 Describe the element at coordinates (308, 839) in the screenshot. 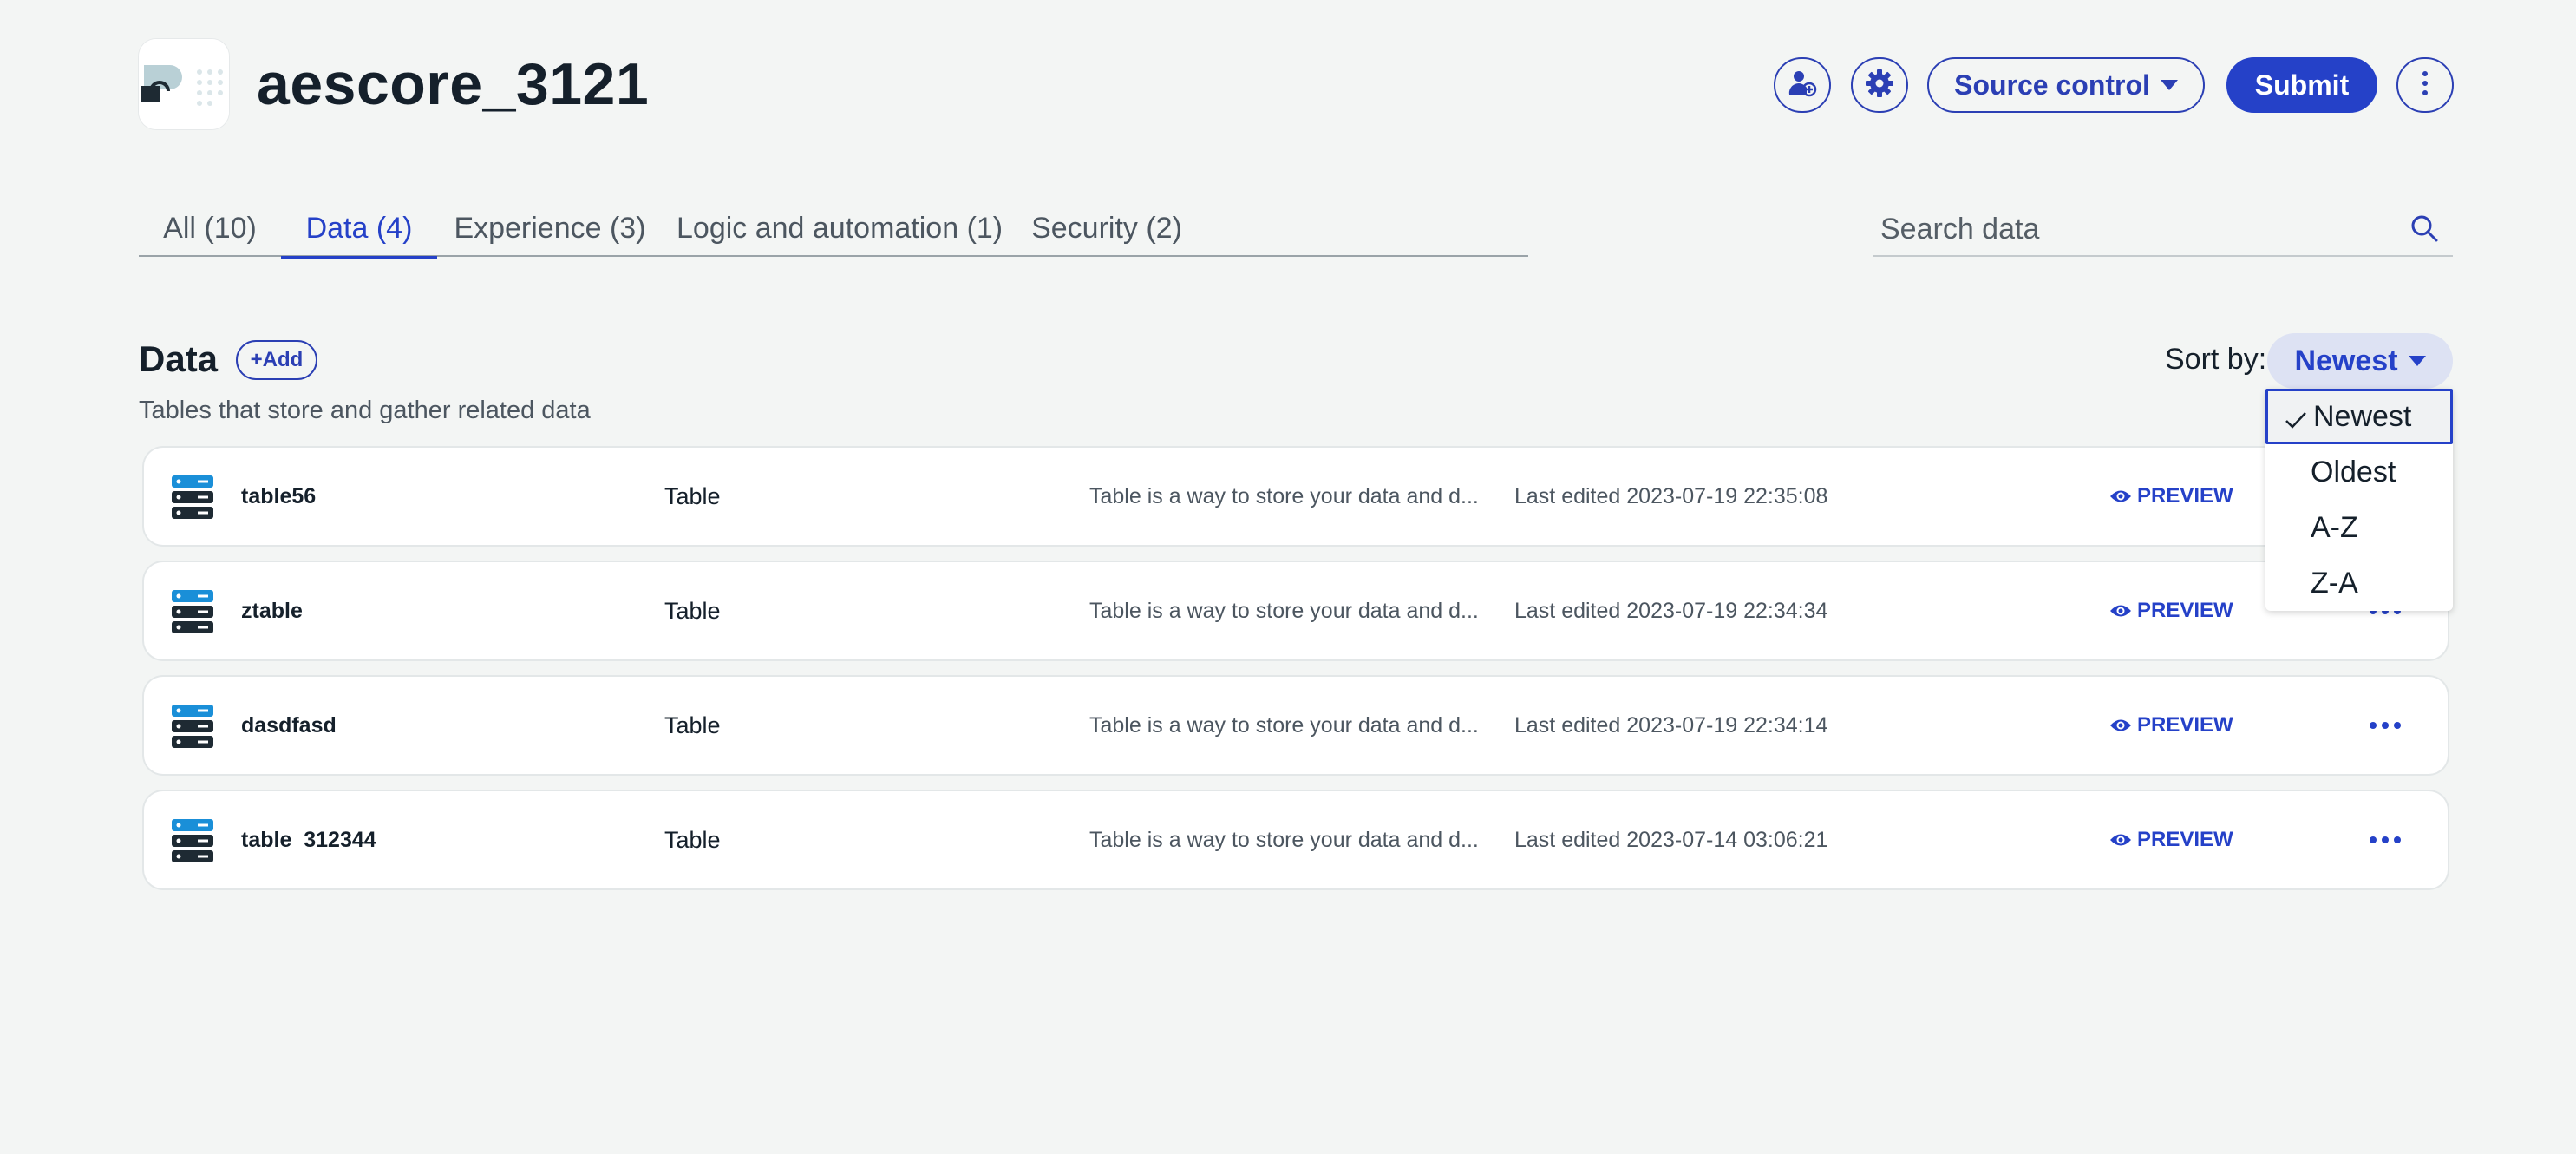

I see `row-name: table_312344` at that location.